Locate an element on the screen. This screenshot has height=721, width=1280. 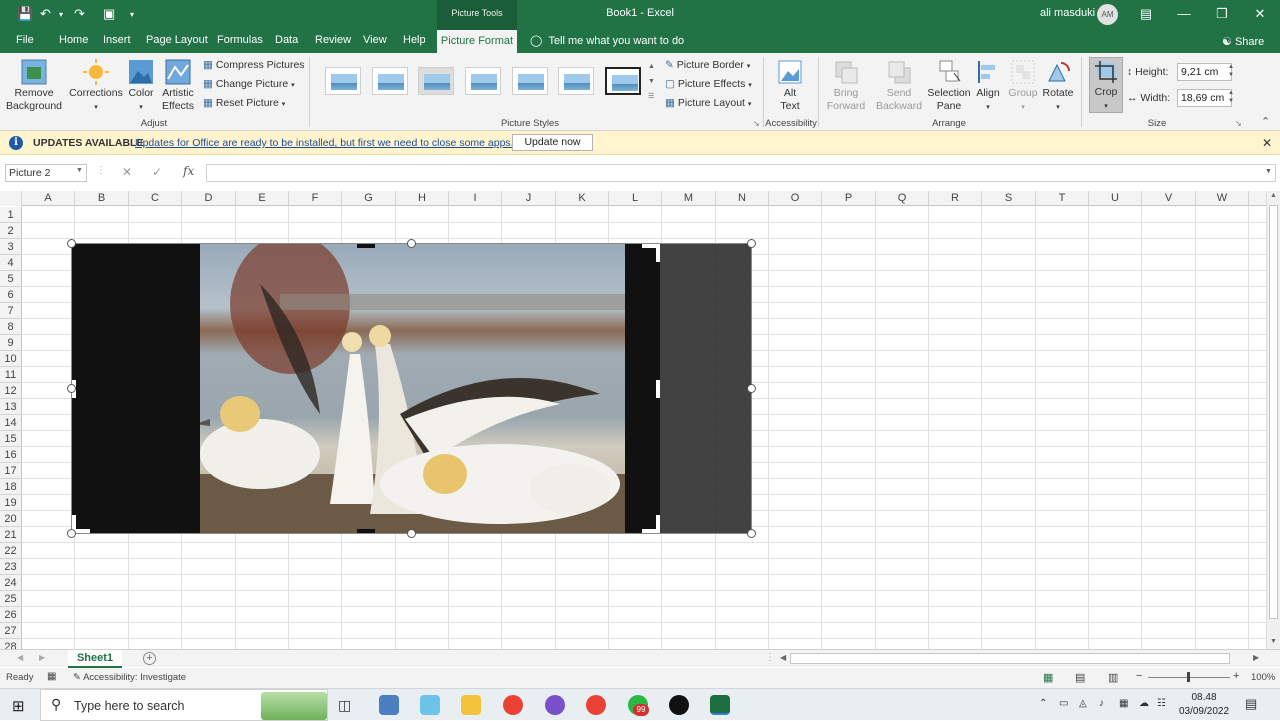
column-header: J is located at coordinates (529, 198).